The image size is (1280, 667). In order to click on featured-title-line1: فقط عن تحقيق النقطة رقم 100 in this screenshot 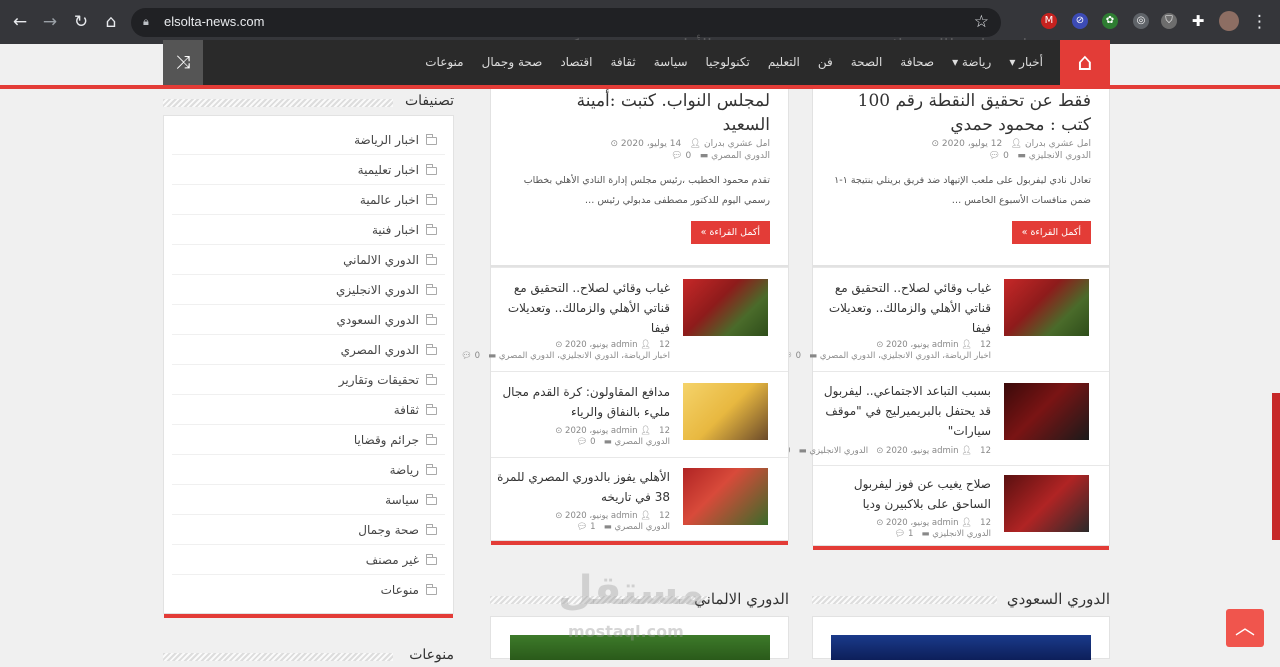, I will do `click(974, 101)`.